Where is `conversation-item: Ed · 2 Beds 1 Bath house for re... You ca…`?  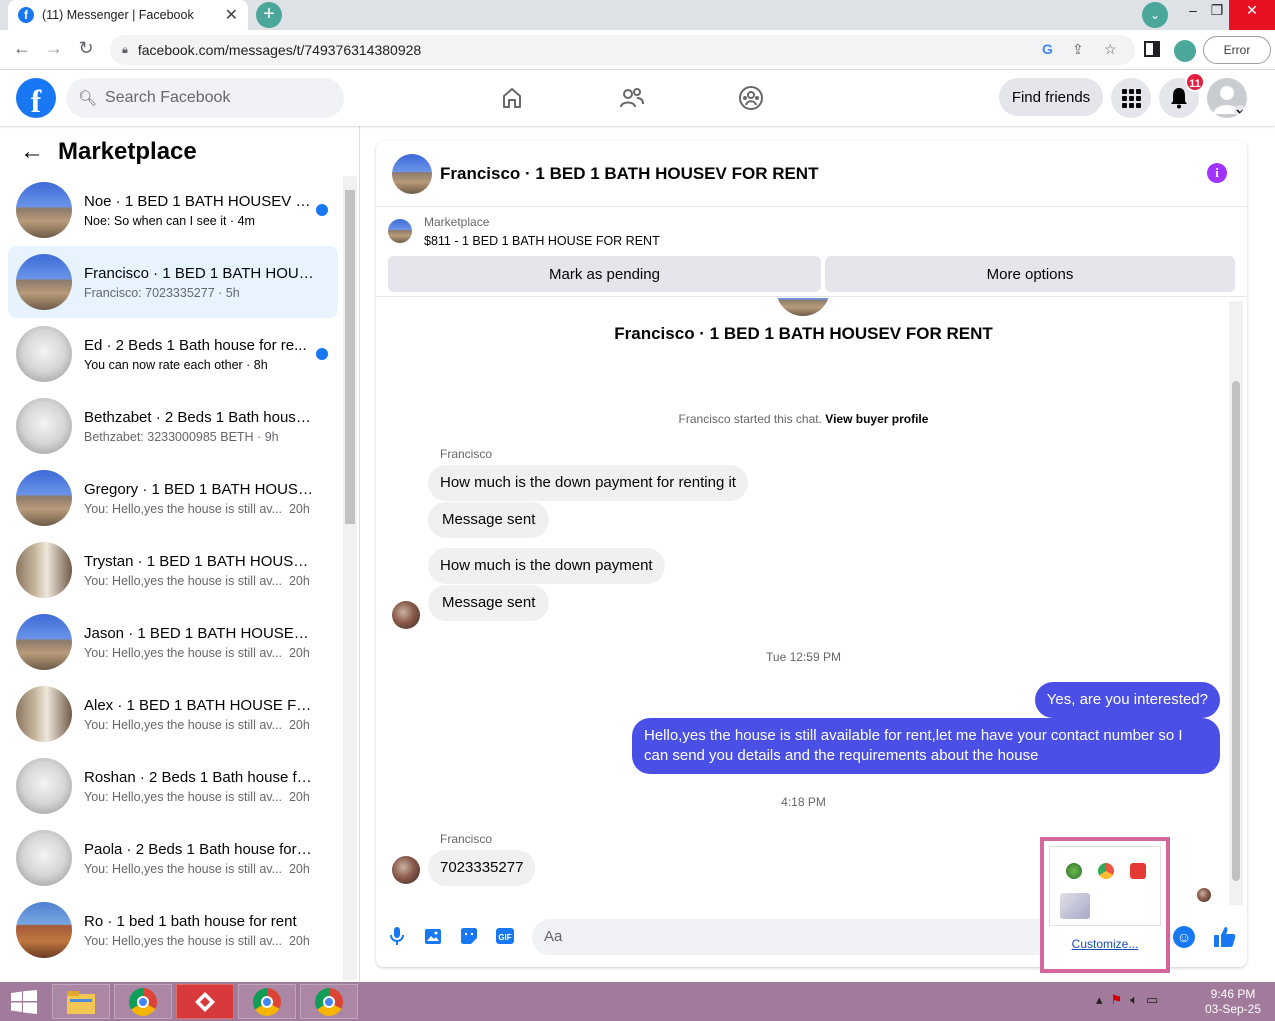
conversation-item: Ed · 2 Beds 1 Bath house for re... You ca… is located at coordinates (173, 354).